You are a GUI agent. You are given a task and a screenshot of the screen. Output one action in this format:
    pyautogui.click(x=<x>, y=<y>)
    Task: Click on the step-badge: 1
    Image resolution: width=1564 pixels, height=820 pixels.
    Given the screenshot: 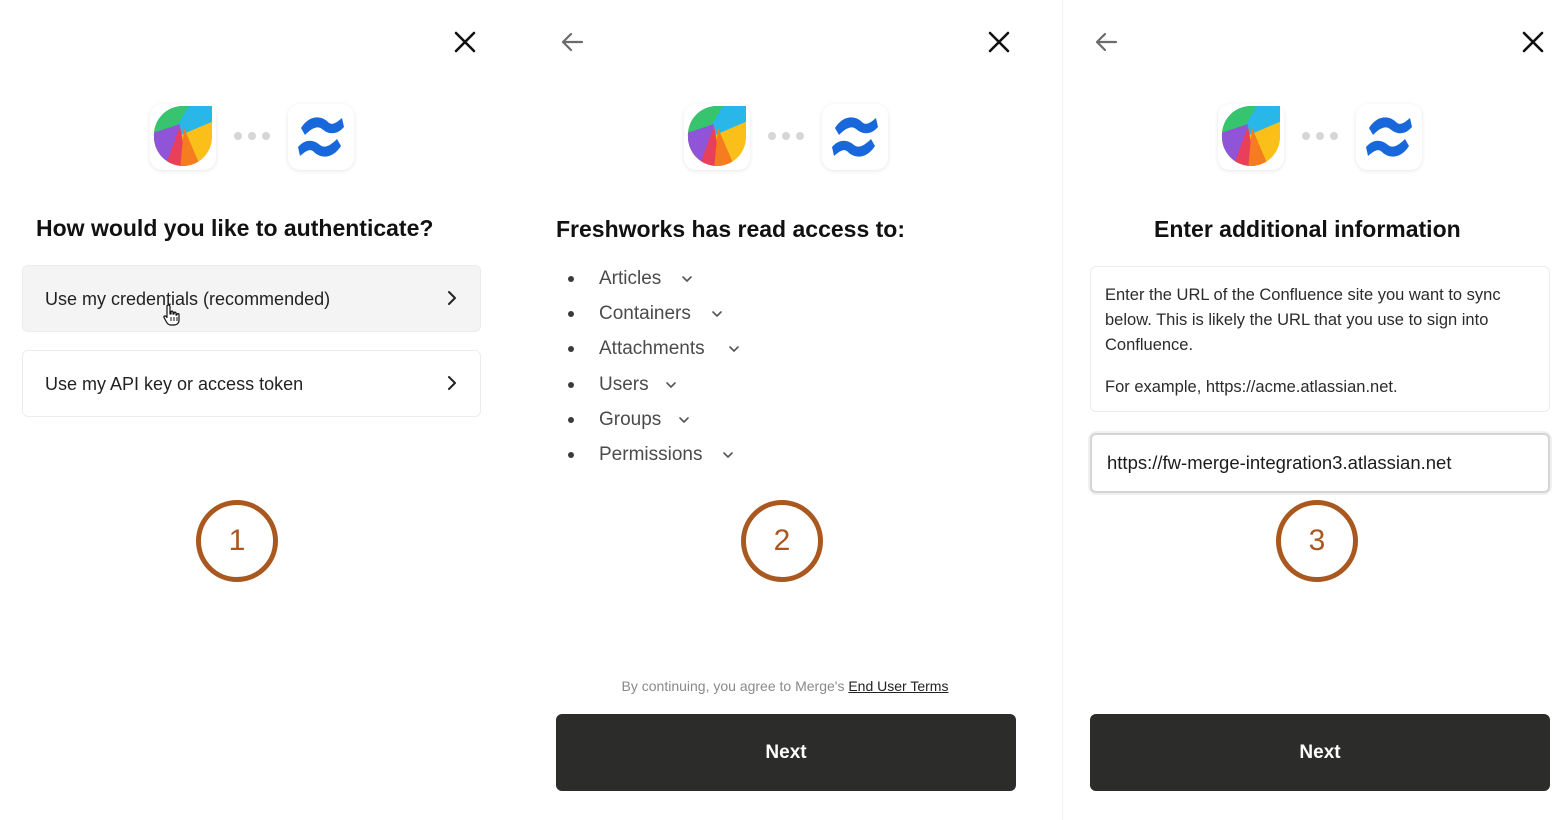 What is the action you would take?
    pyautogui.click(x=237, y=541)
    